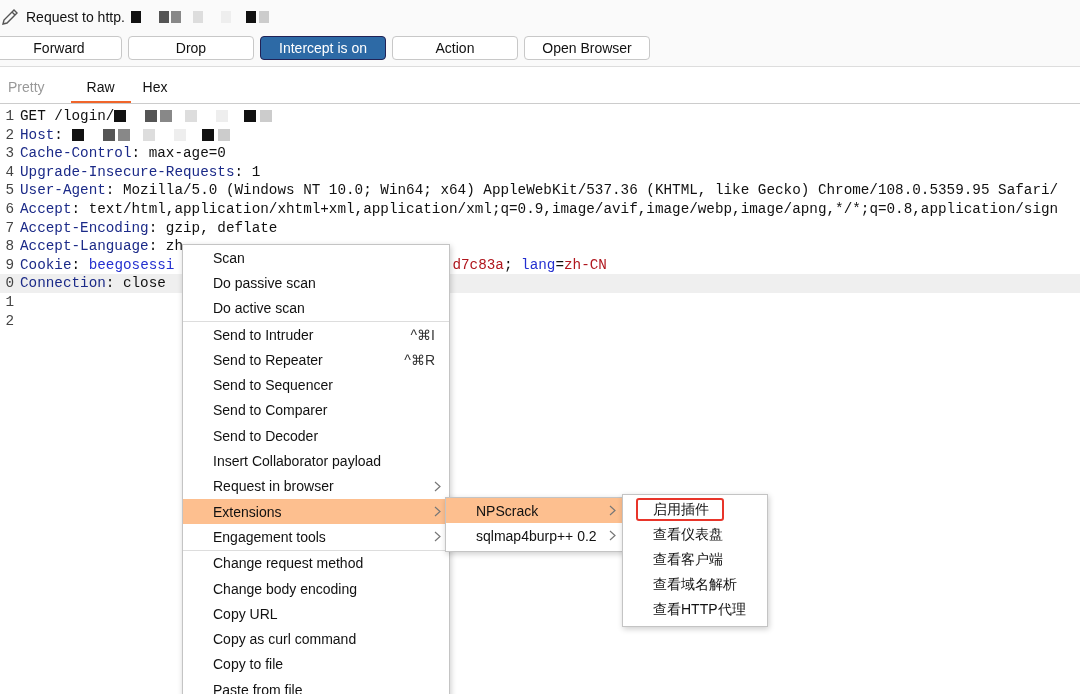 This screenshot has height=694, width=1080. What do you see at coordinates (316, 588) in the screenshot?
I see `menu-item: Change body encoding` at bounding box center [316, 588].